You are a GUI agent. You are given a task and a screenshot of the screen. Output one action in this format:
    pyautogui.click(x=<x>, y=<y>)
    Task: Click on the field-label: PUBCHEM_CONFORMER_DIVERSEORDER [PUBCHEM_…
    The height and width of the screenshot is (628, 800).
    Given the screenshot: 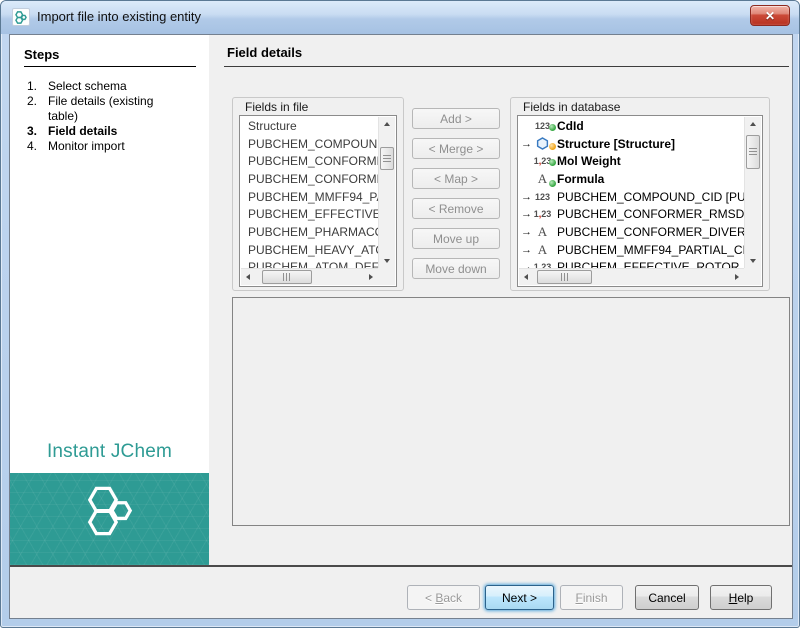 What is the action you would take?
    pyautogui.click(x=650, y=231)
    